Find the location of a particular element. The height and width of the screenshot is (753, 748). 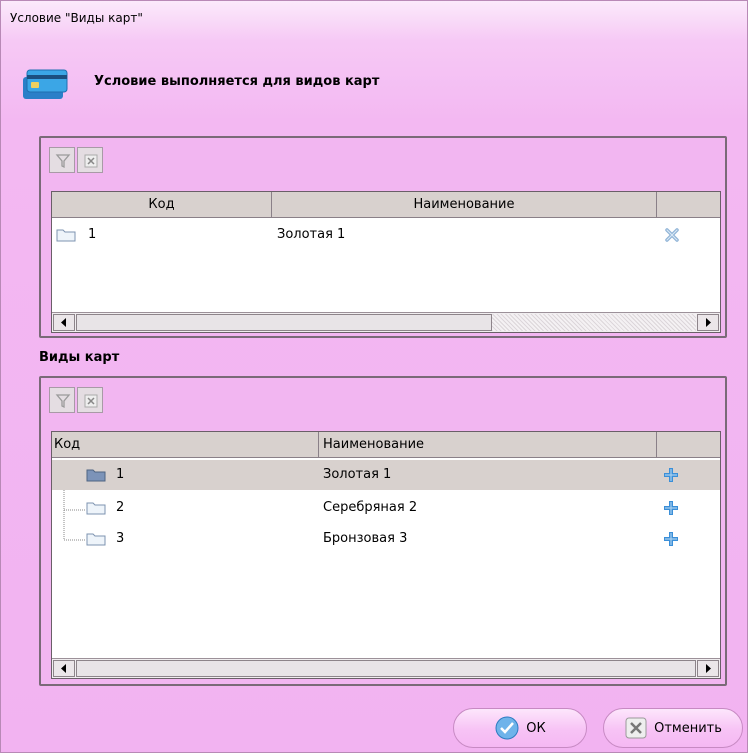

cancel-button-label: Отменить is located at coordinates (688, 728).